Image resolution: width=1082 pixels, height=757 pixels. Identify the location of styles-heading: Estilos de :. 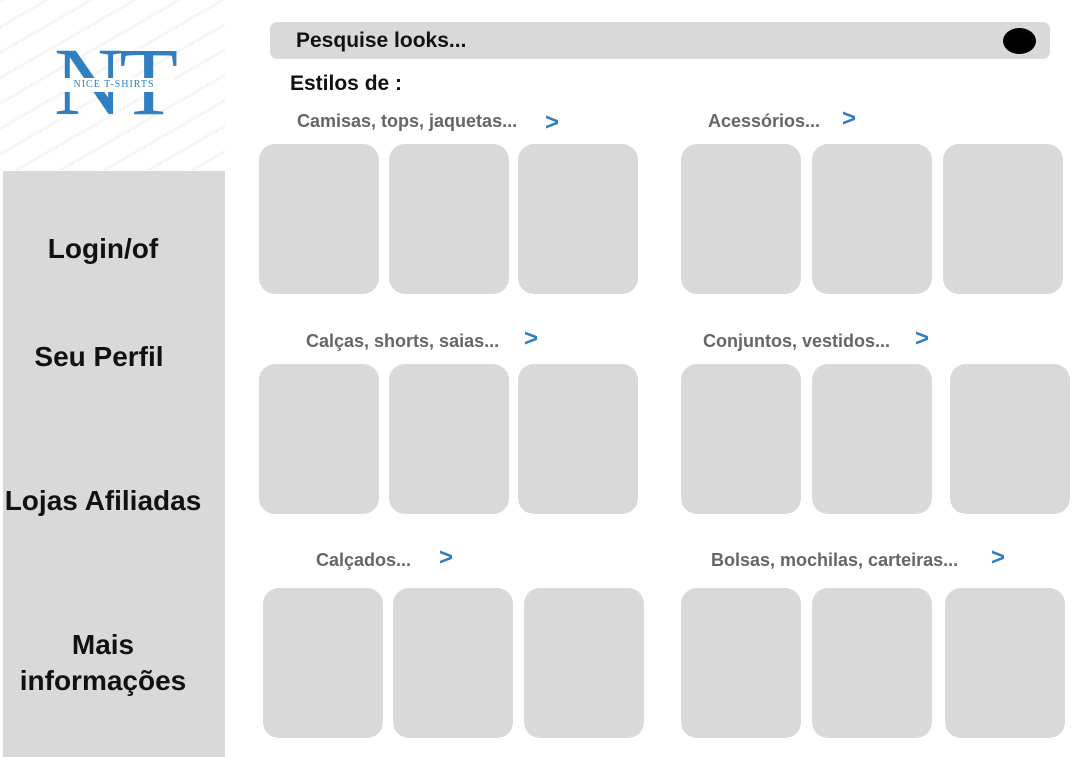
(346, 83).